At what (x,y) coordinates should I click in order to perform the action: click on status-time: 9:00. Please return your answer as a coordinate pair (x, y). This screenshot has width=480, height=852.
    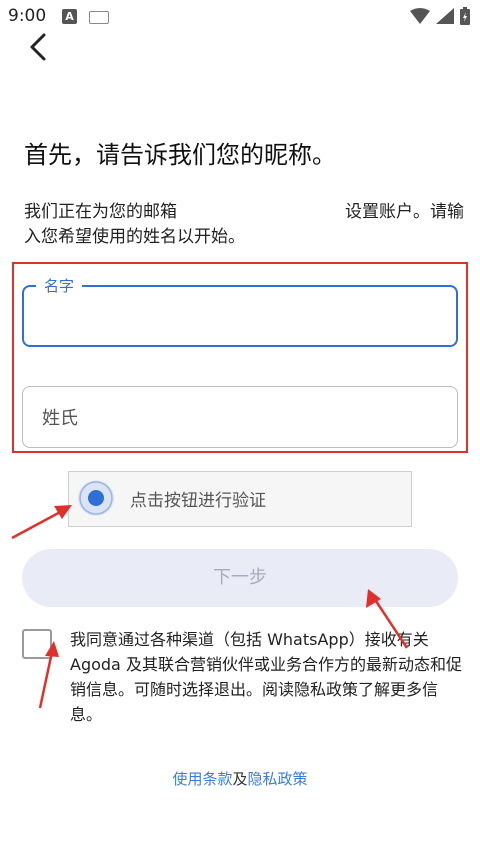
    Looking at the image, I should click on (27, 16).